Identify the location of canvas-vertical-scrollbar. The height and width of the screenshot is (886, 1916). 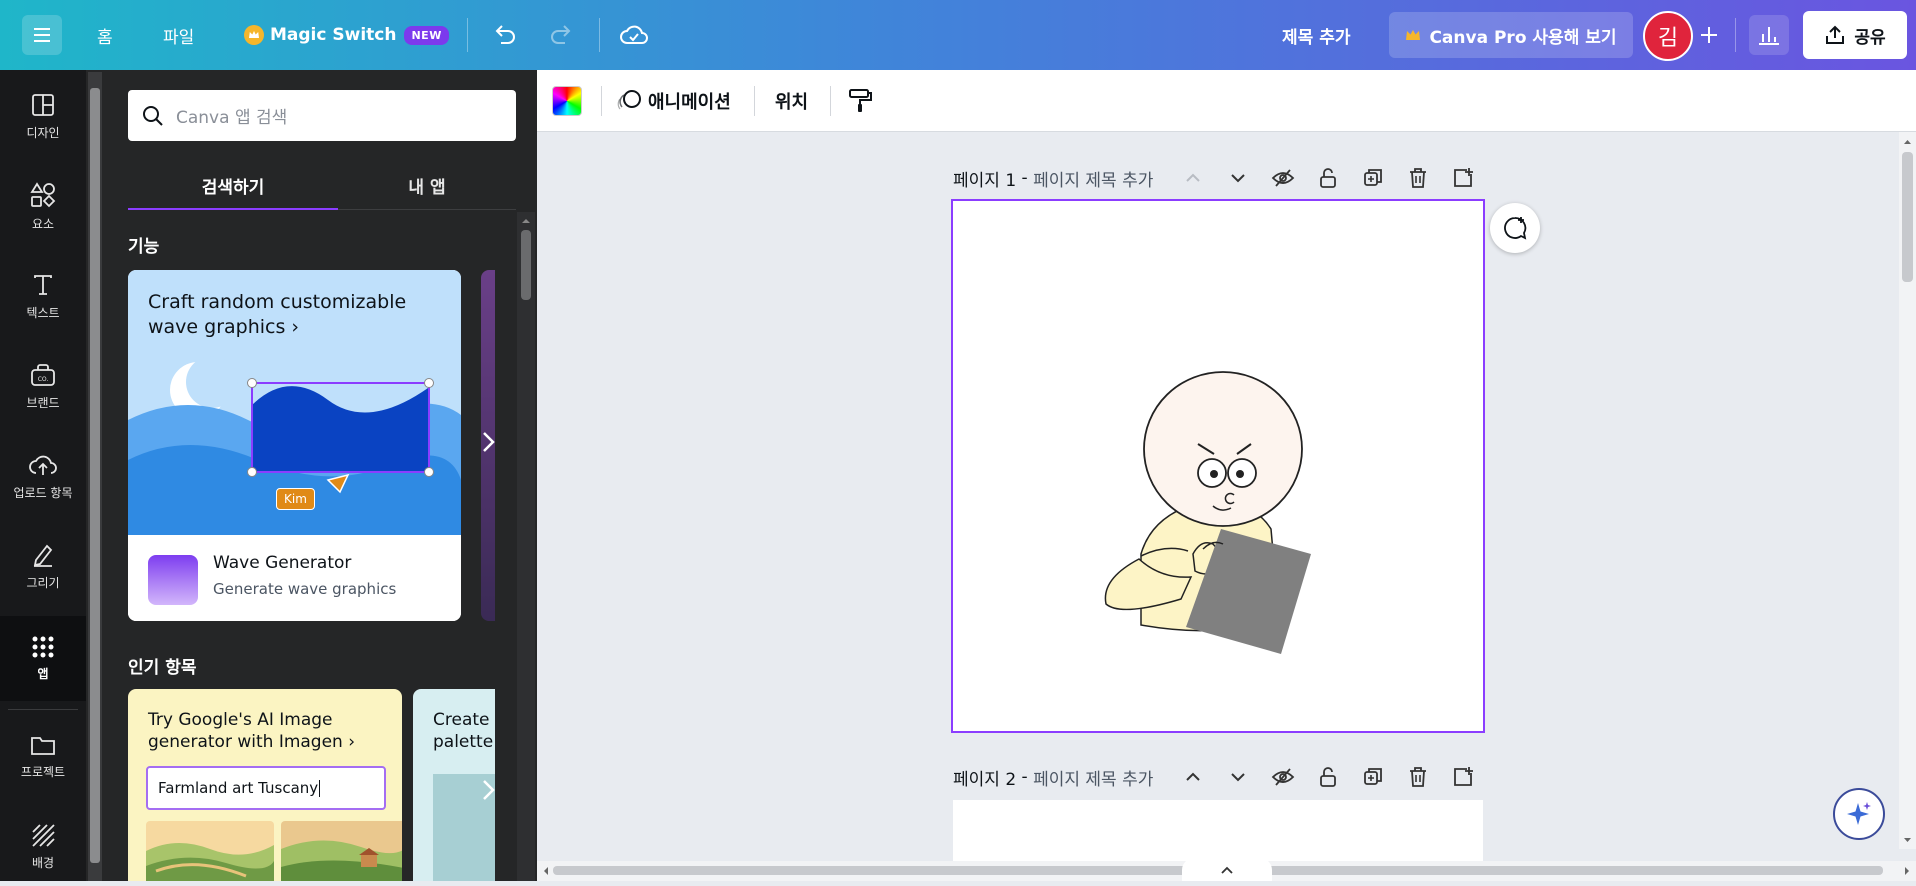
(1907, 490).